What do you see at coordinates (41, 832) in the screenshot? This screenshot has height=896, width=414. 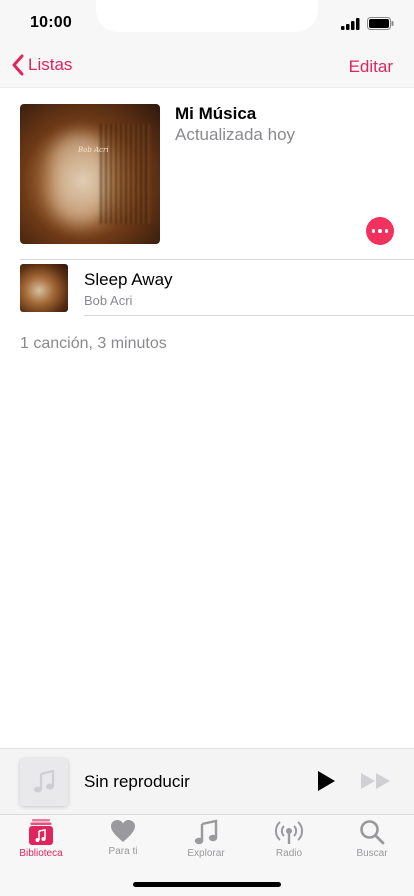 I see `library-icon` at bounding box center [41, 832].